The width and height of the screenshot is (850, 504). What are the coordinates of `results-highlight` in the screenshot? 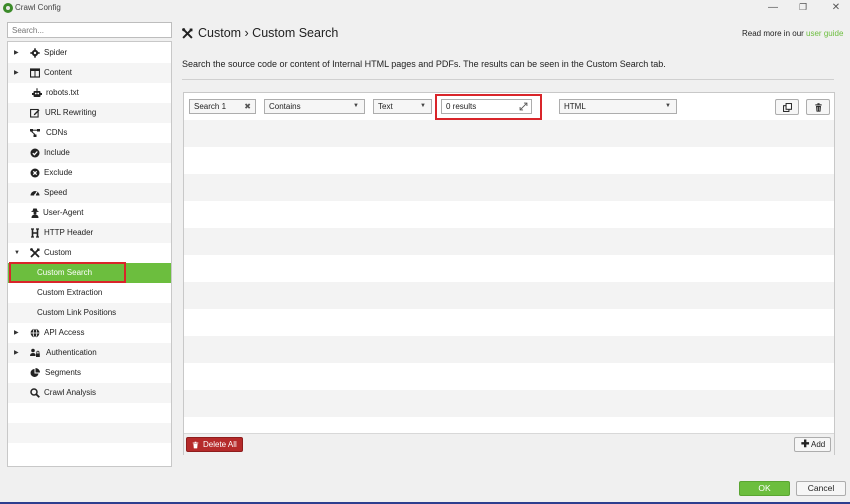 It's located at (488, 107).